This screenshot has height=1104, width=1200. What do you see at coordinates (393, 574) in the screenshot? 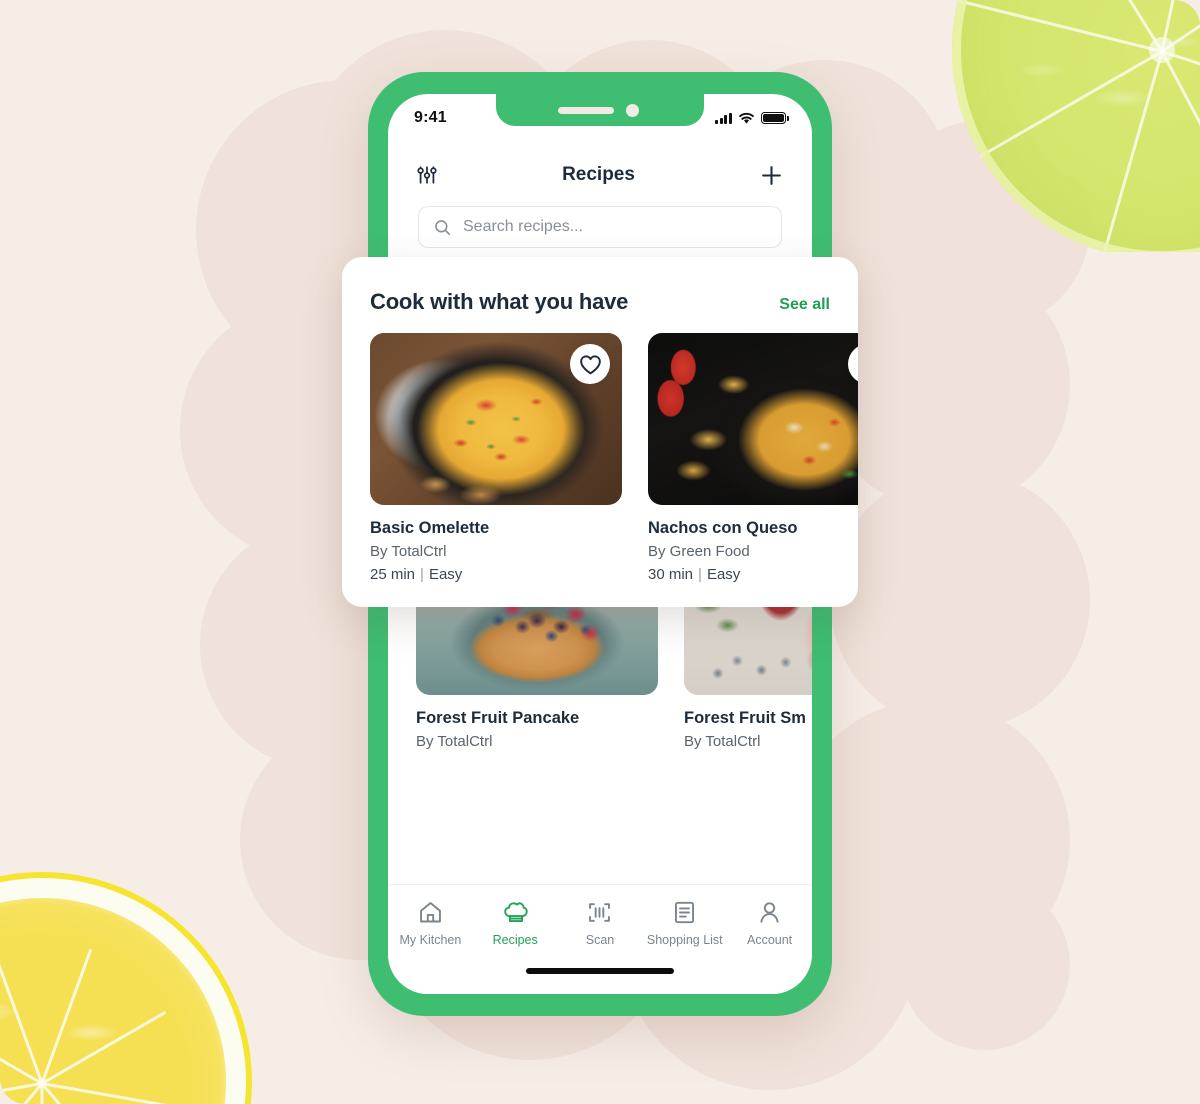
I see `recipe-time: 25 min` at bounding box center [393, 574].